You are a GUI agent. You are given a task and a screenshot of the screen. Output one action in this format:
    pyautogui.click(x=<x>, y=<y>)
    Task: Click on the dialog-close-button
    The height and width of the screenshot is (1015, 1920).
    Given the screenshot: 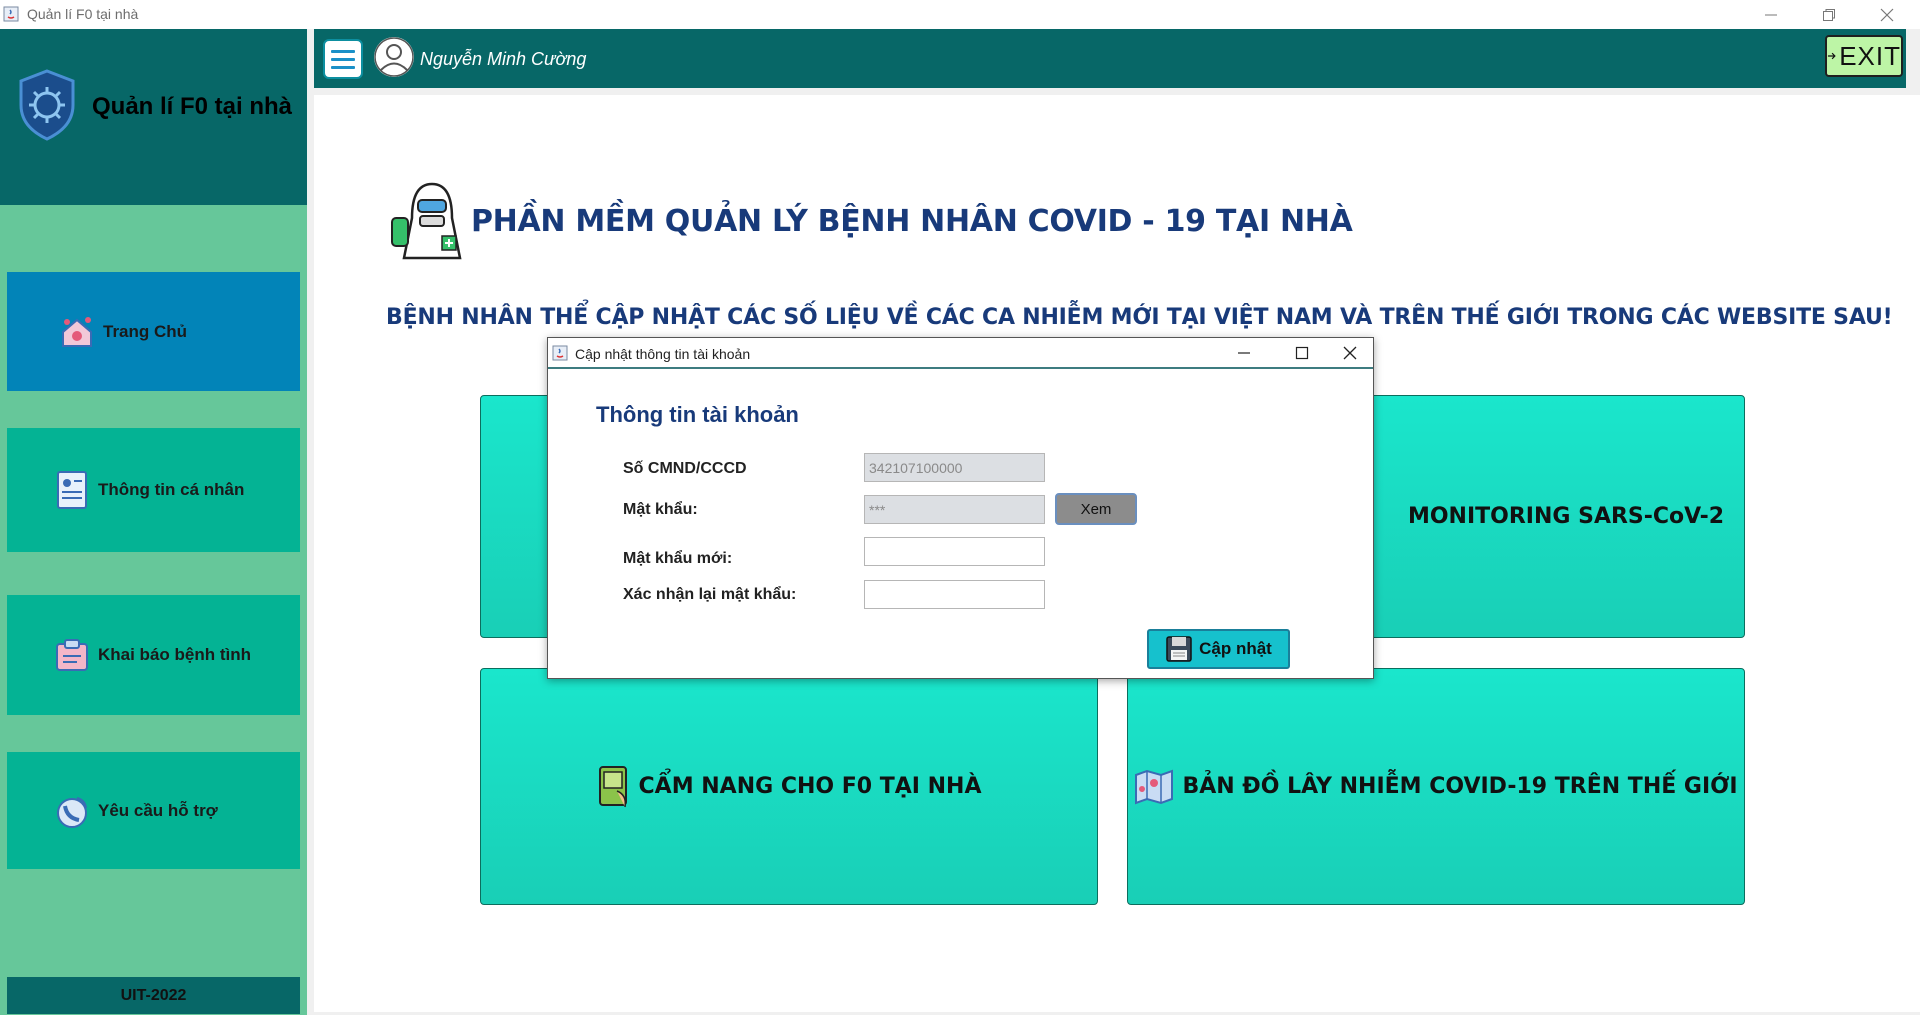 What is the action you would take?
    pyautogui.click(x=1350, y=352)
    